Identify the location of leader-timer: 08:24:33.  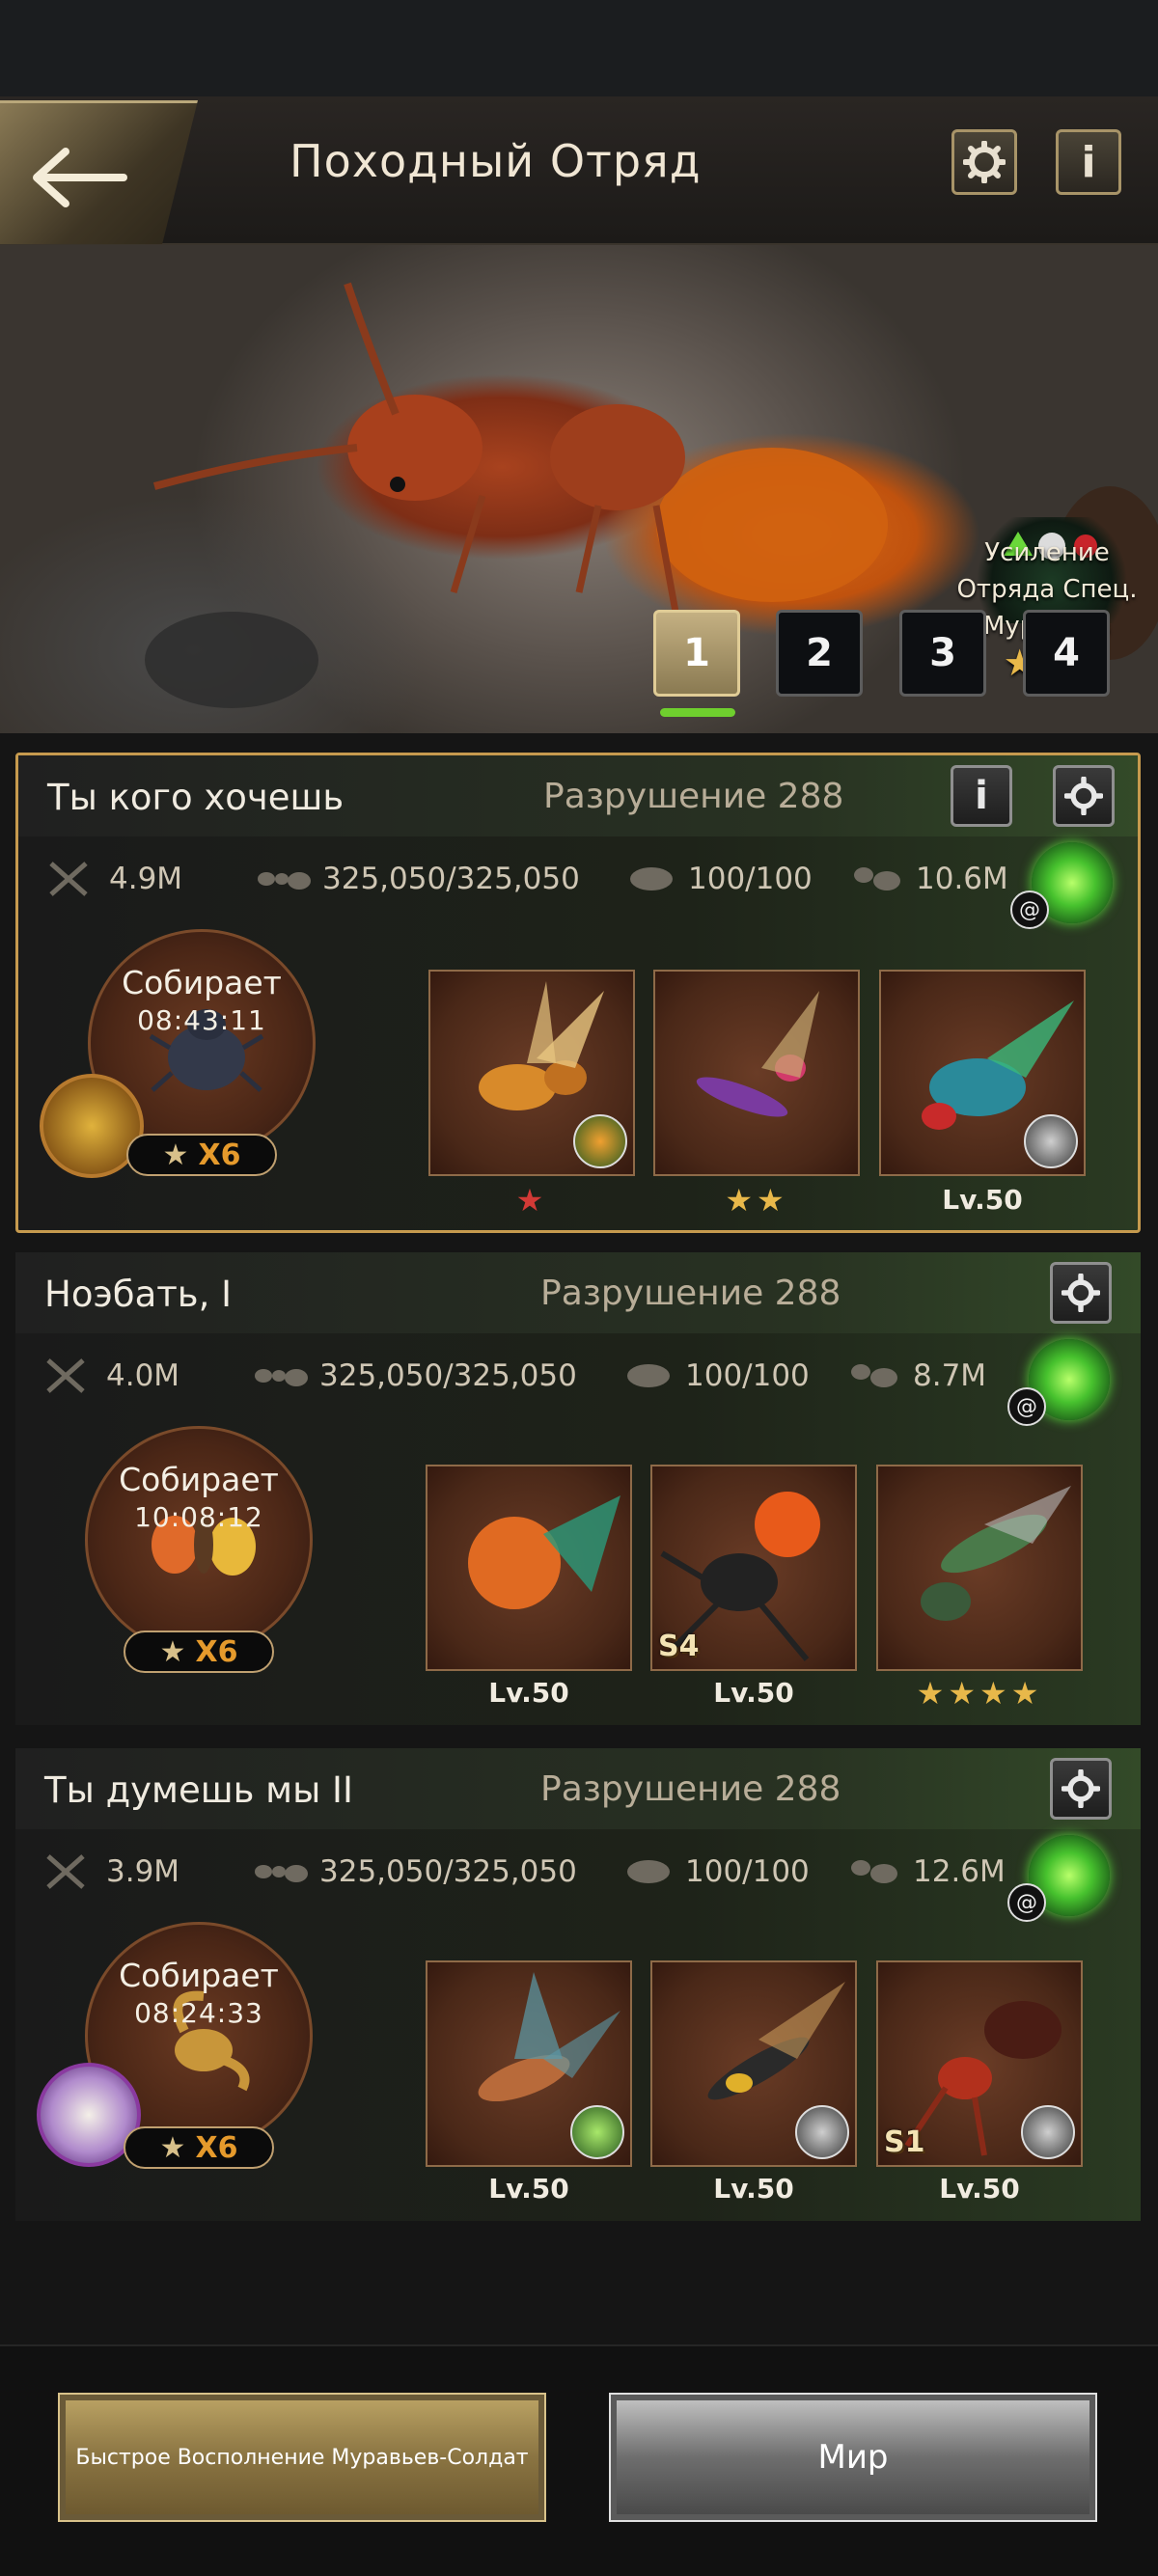
(198, 2013).